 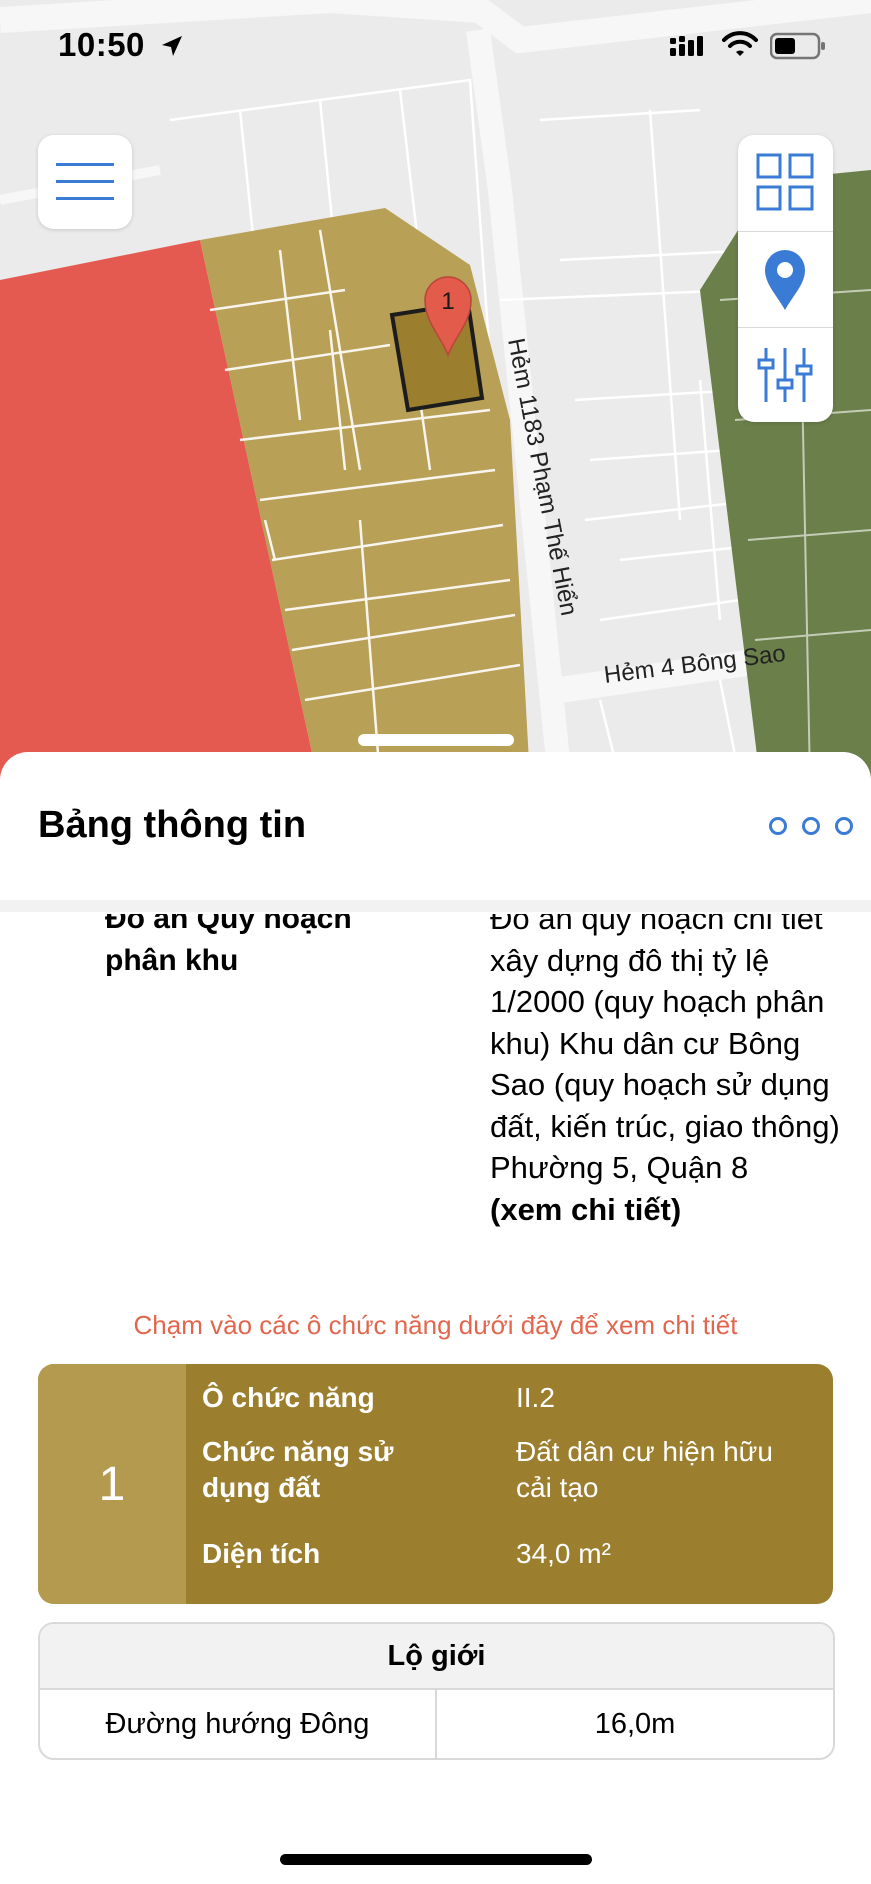 I want to click on more-icon, so click(x=813, y=826).